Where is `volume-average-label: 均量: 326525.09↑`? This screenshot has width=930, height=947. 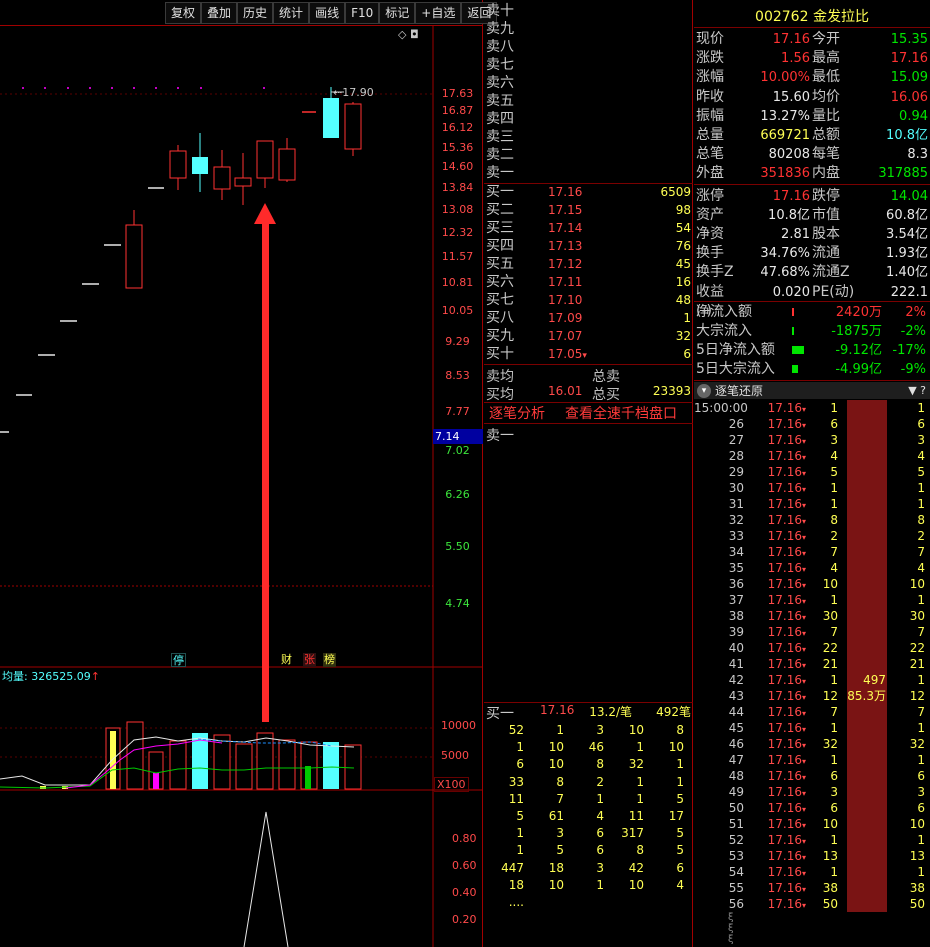 volume-average-label: 均量: 326525.09↑ is located at coordinates (51, 676).